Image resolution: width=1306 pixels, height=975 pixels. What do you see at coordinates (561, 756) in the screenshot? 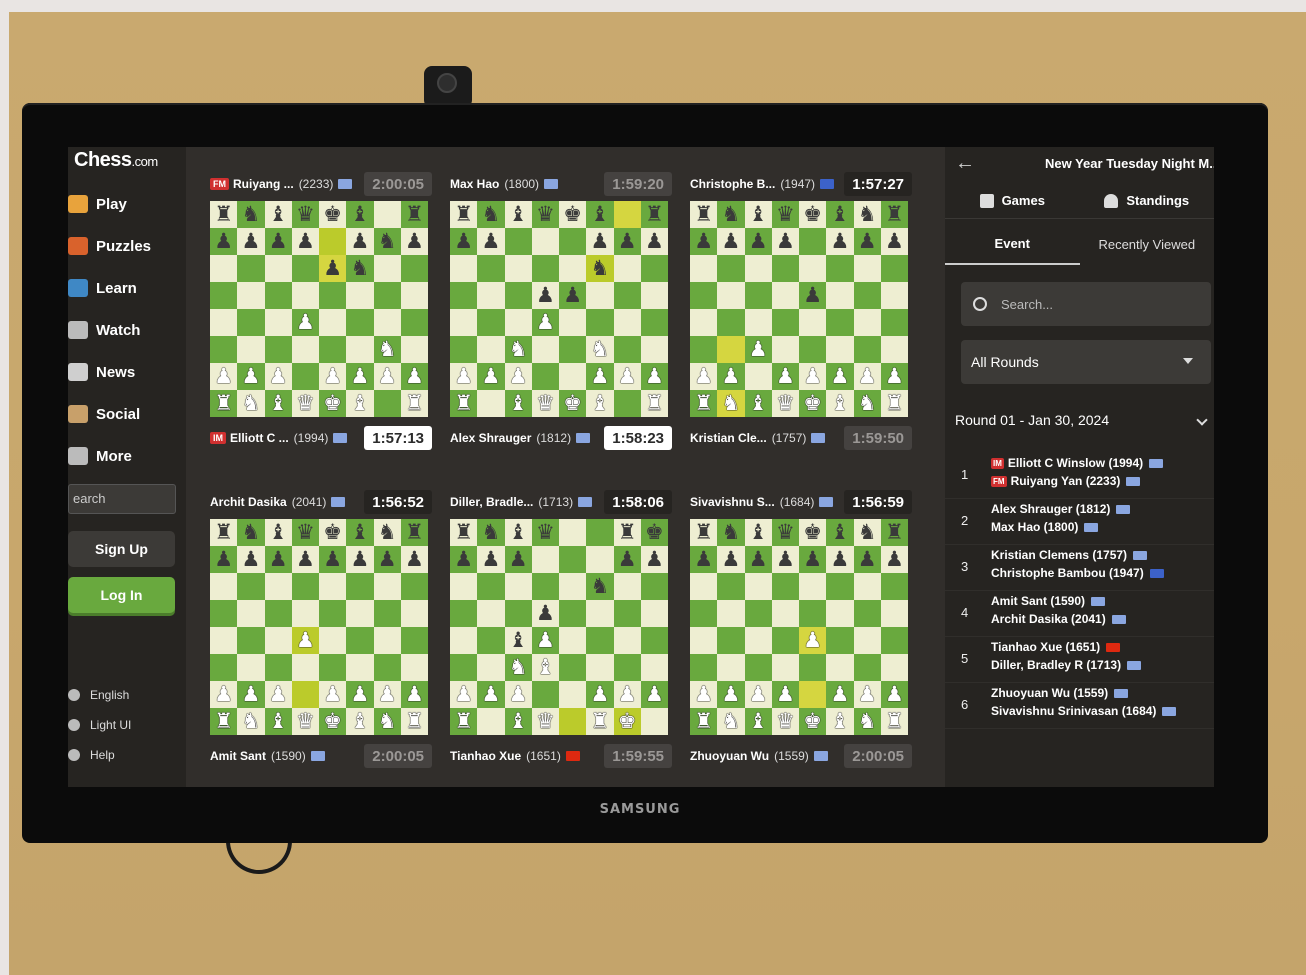
I see `bottom-player-row: Tianhao Xue (1651) 1:59:55` at bounding box center [561, 756].